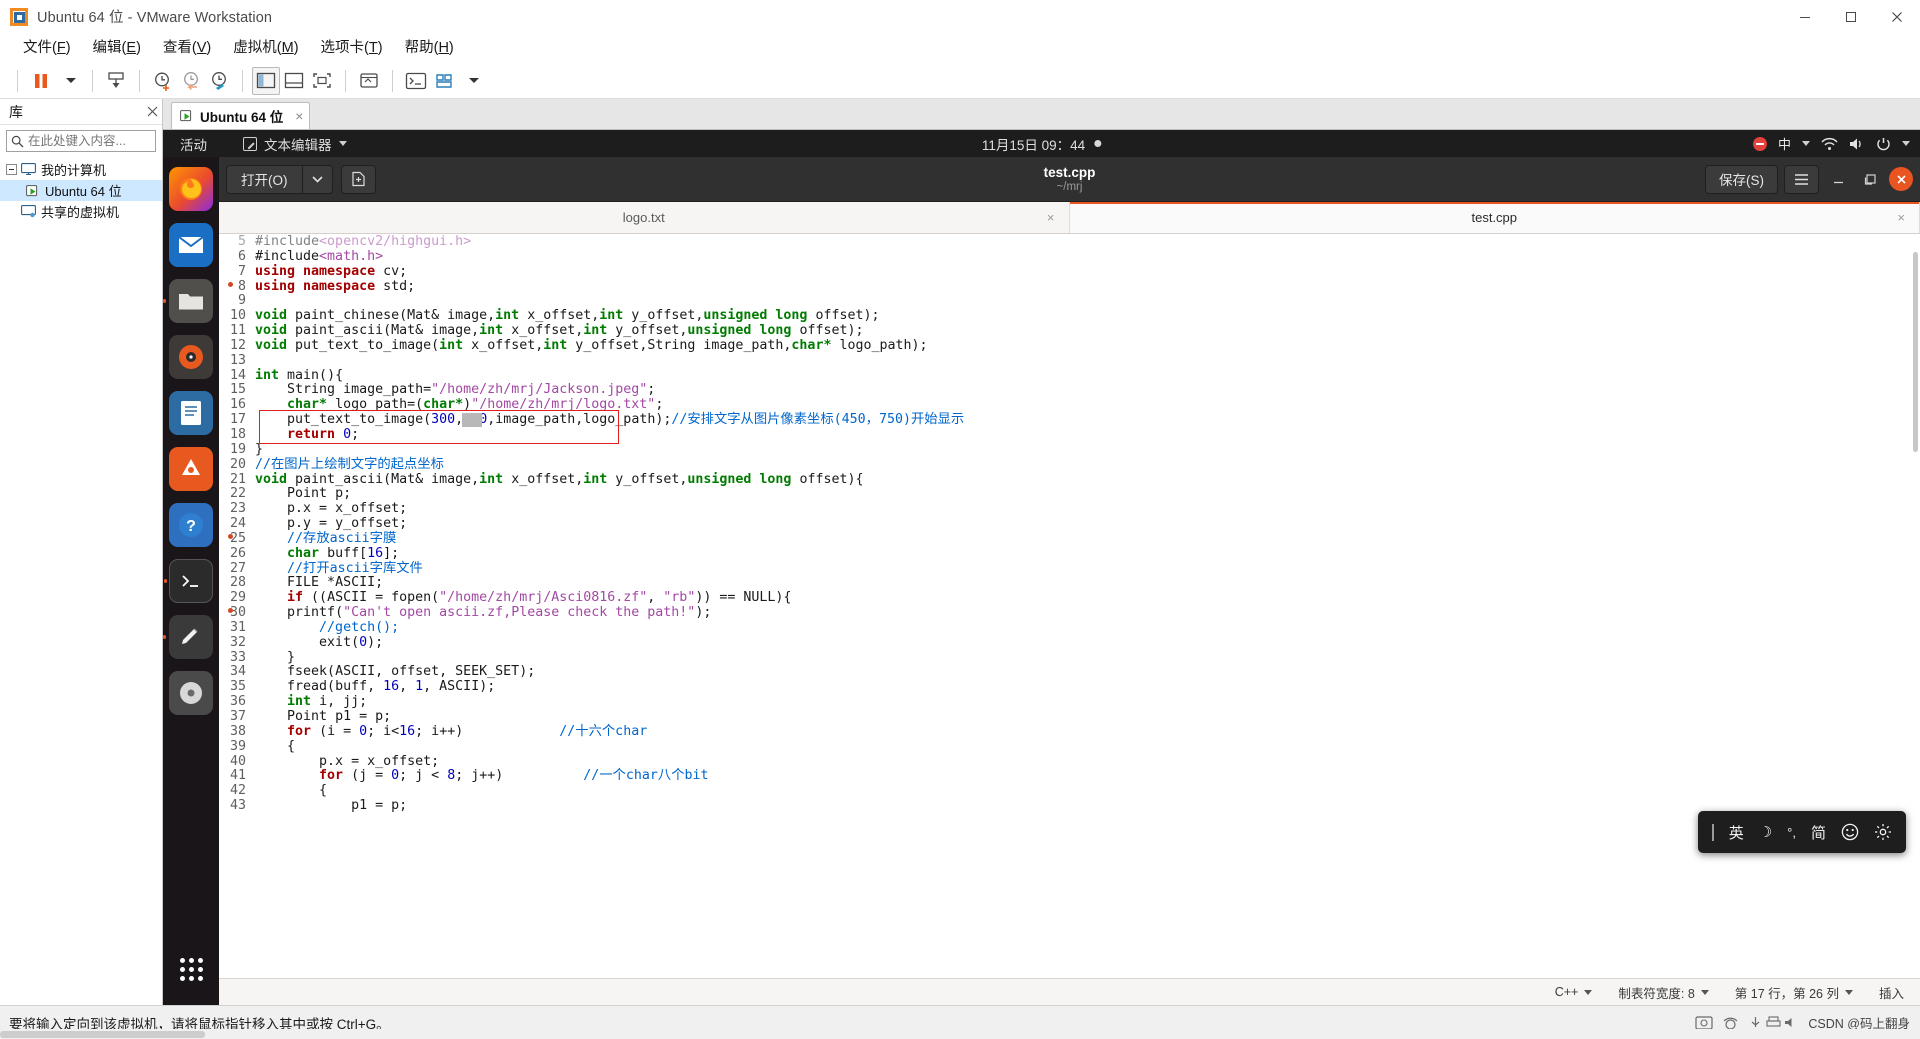 The height and width of the screenshot is (1039, 1920). I want to click on horizontal-scrollbar, so click(960, 1034).